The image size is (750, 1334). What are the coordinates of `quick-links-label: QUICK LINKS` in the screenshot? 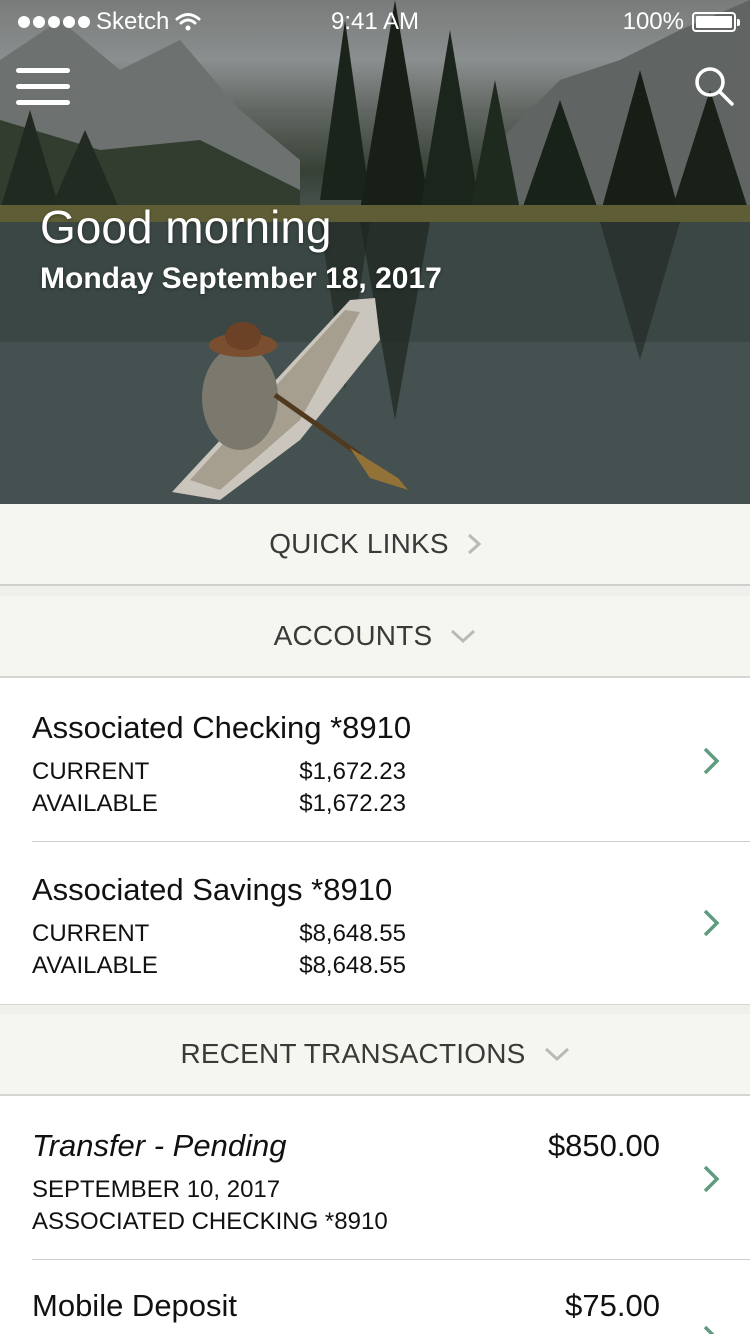 It's located at (359, 543).